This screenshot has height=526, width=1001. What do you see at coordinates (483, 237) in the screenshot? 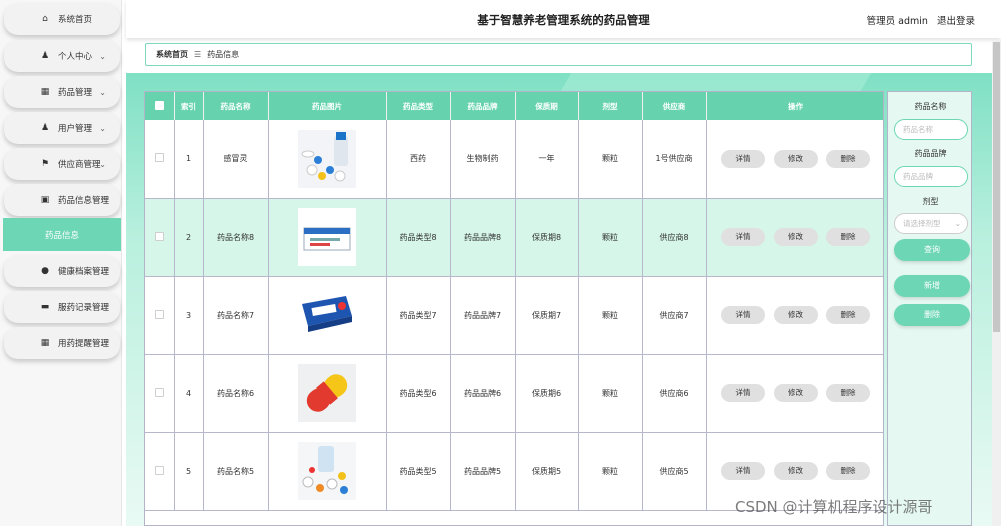
I see `cell-brand: 药品品牌8` at bounding box center [483, 237].